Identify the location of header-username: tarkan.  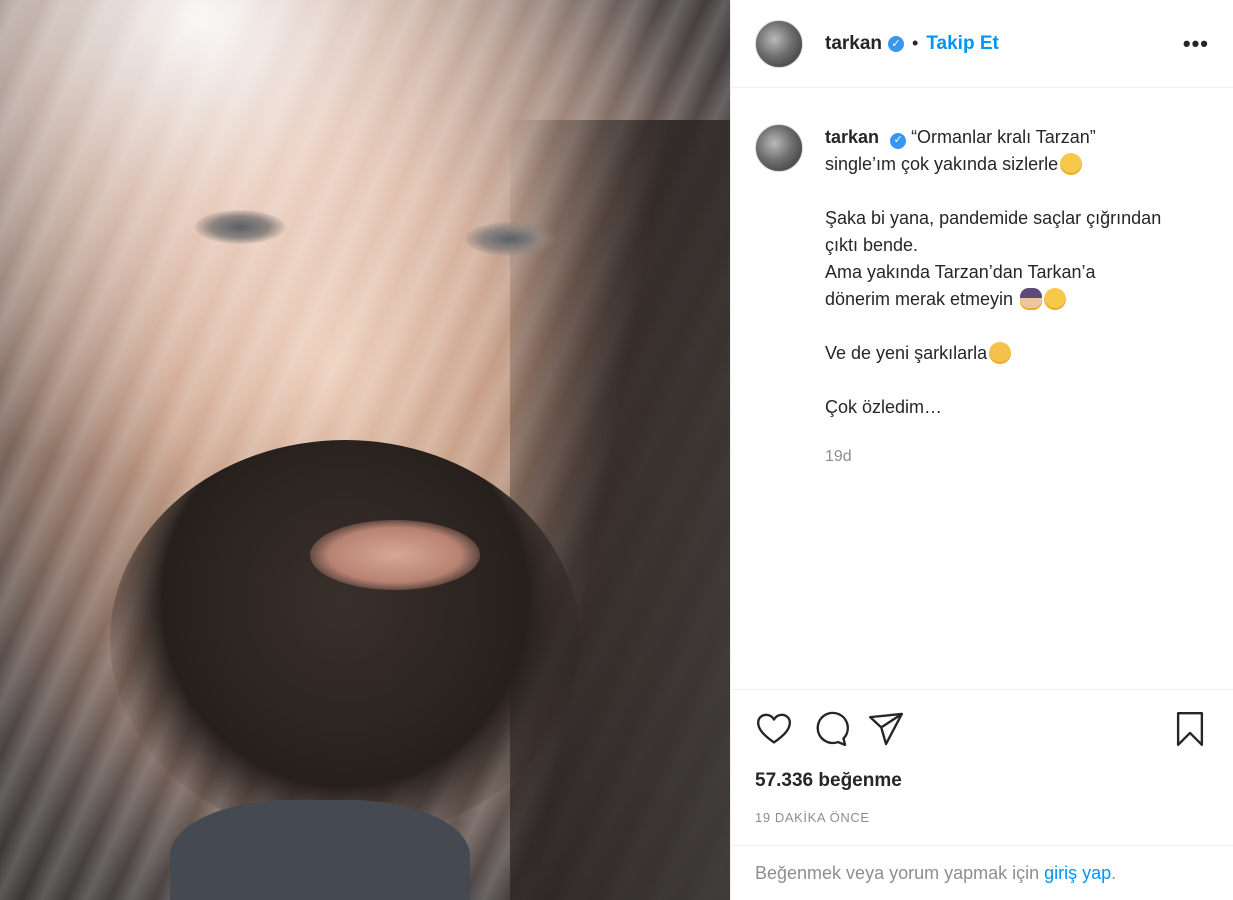
(853, 44).